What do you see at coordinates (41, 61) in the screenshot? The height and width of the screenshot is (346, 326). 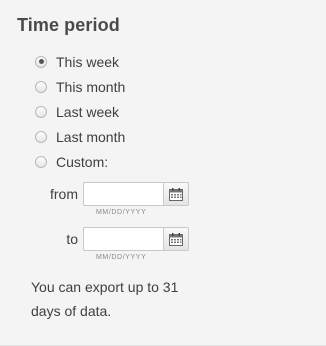 I see `radio-this-week` at bounding box center [41, 61].